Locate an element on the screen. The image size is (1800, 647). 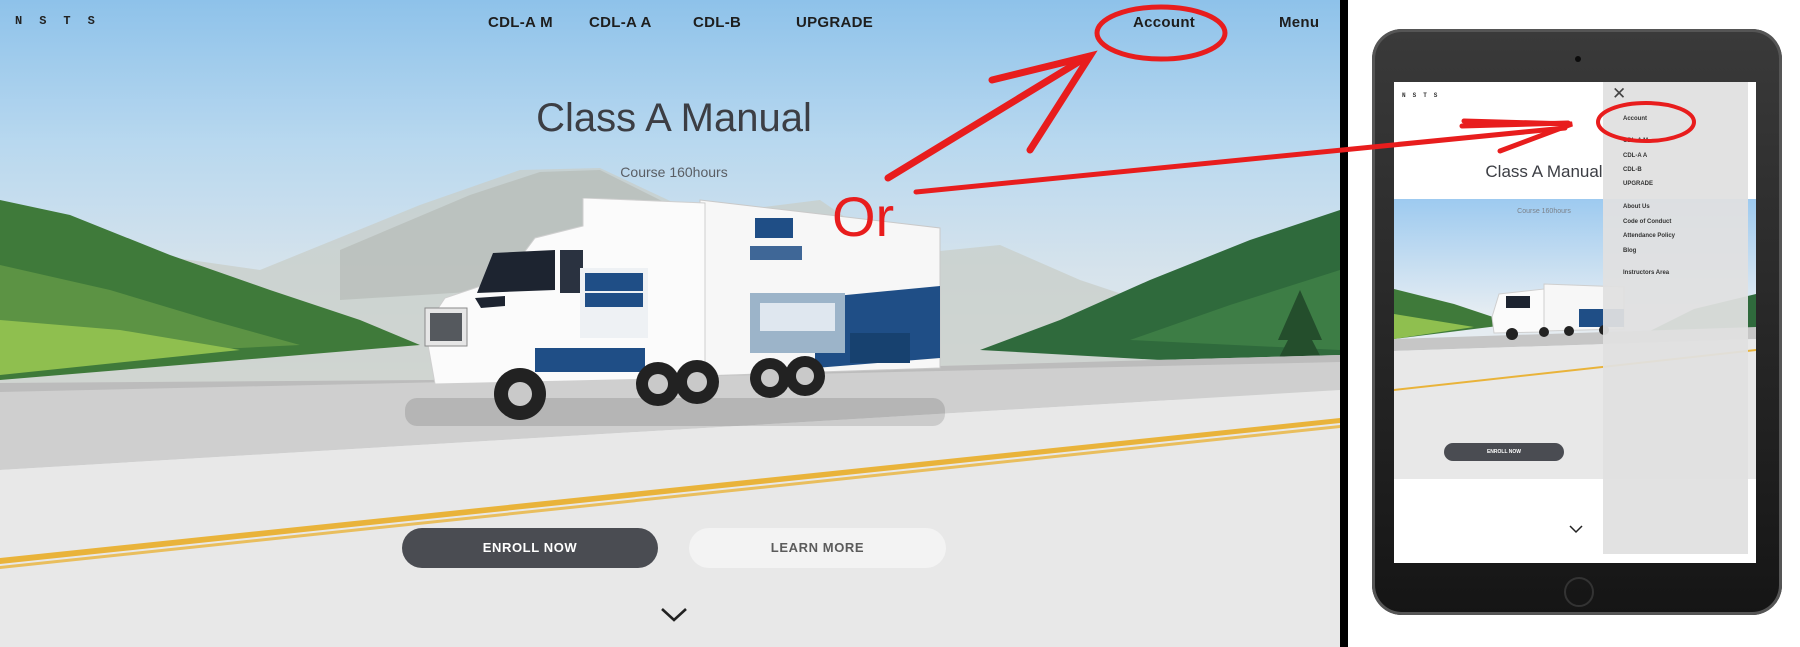
tablet-enroll-now-button: ENROLL NOW is located at coordinates (1504, 452).